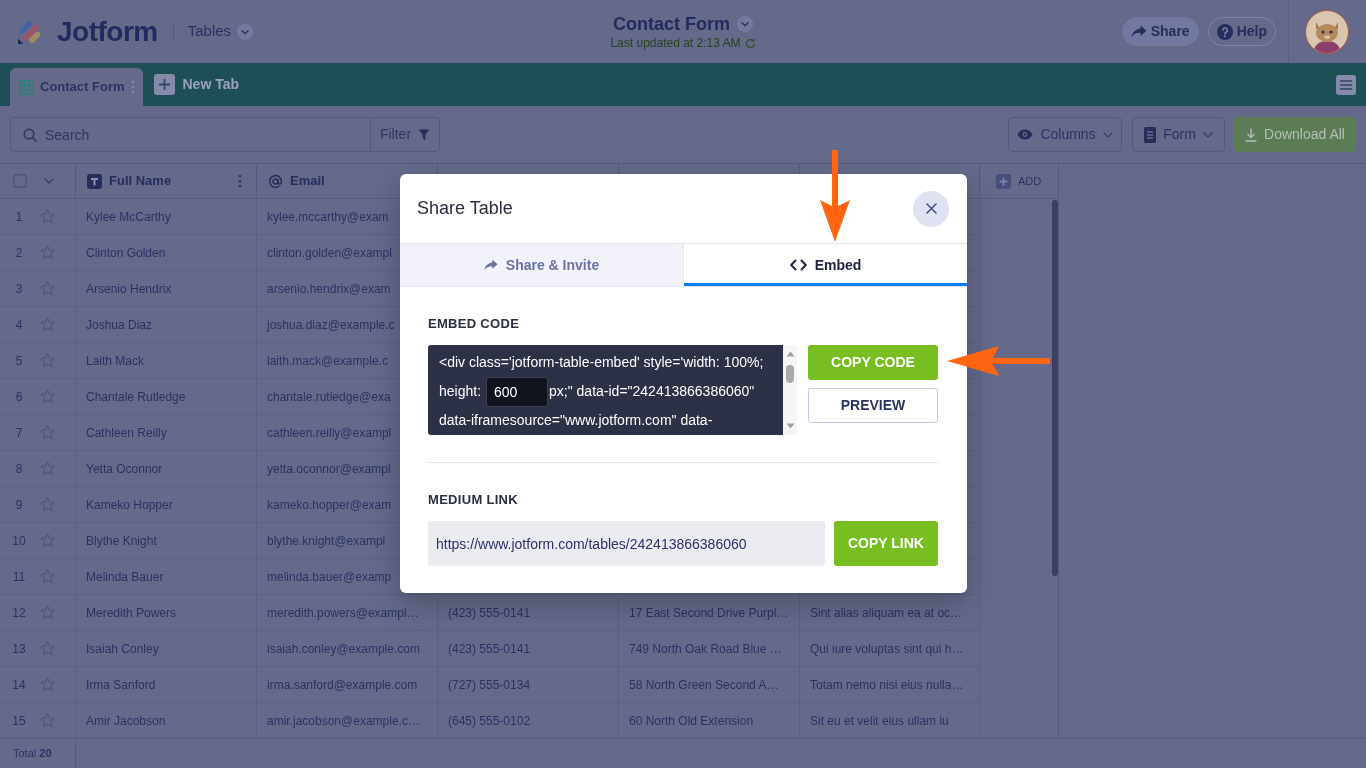  I want to click on close-icon, so click(931, 208).